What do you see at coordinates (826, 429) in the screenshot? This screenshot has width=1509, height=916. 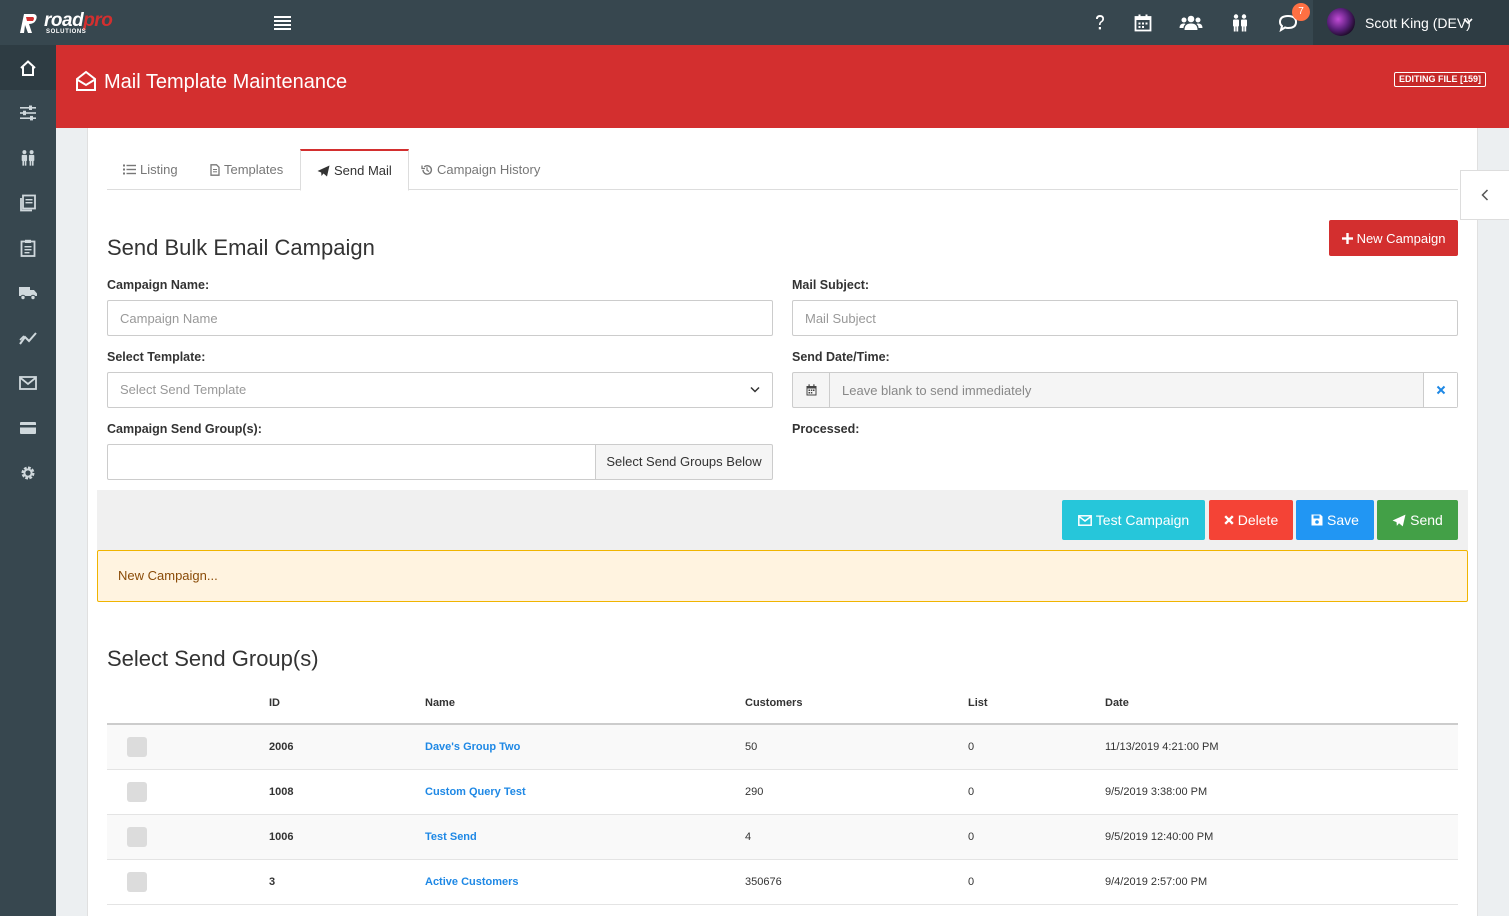 I see `processed-label: Processed:` at bounding box center [826, 429].